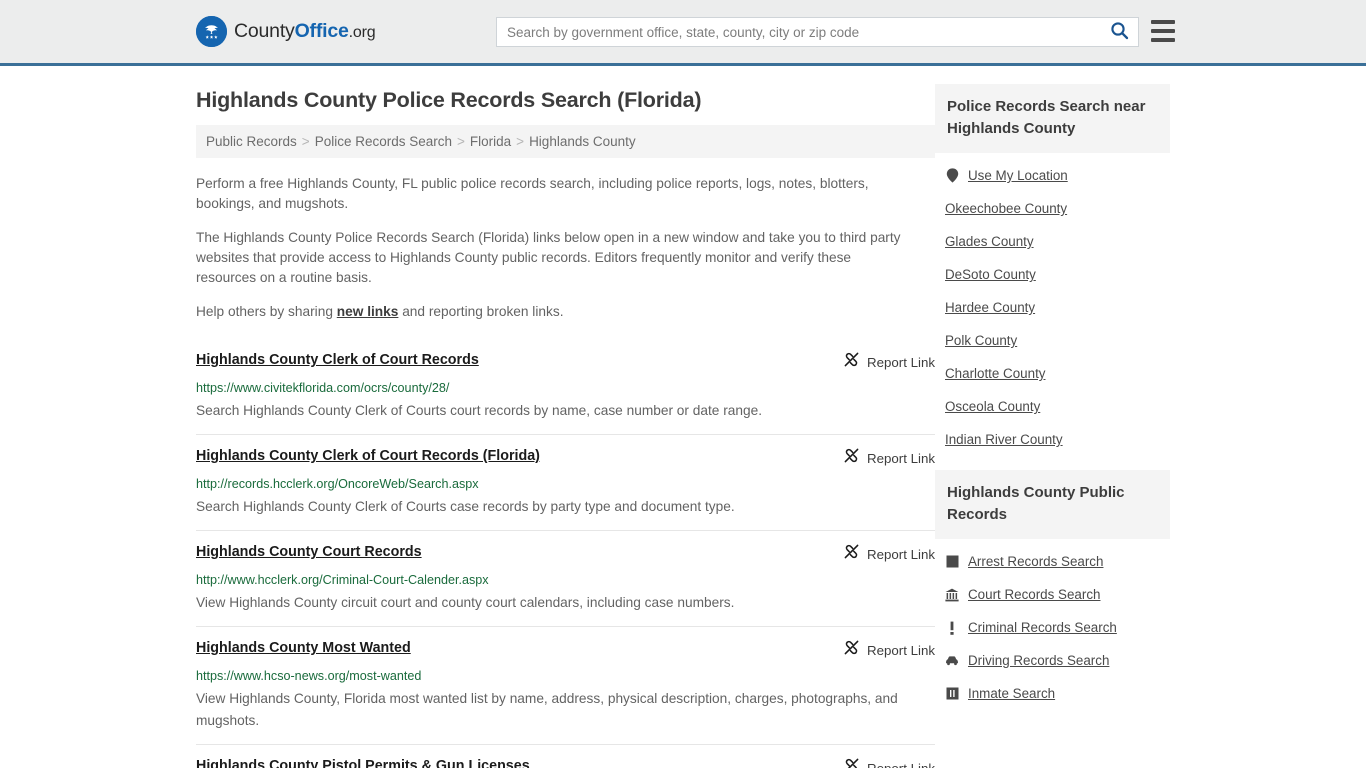 Image resolution: width=1366 pixels, height=768 pixels. I want to click on site-logo: CountyOffice.org, so click(286, 31).